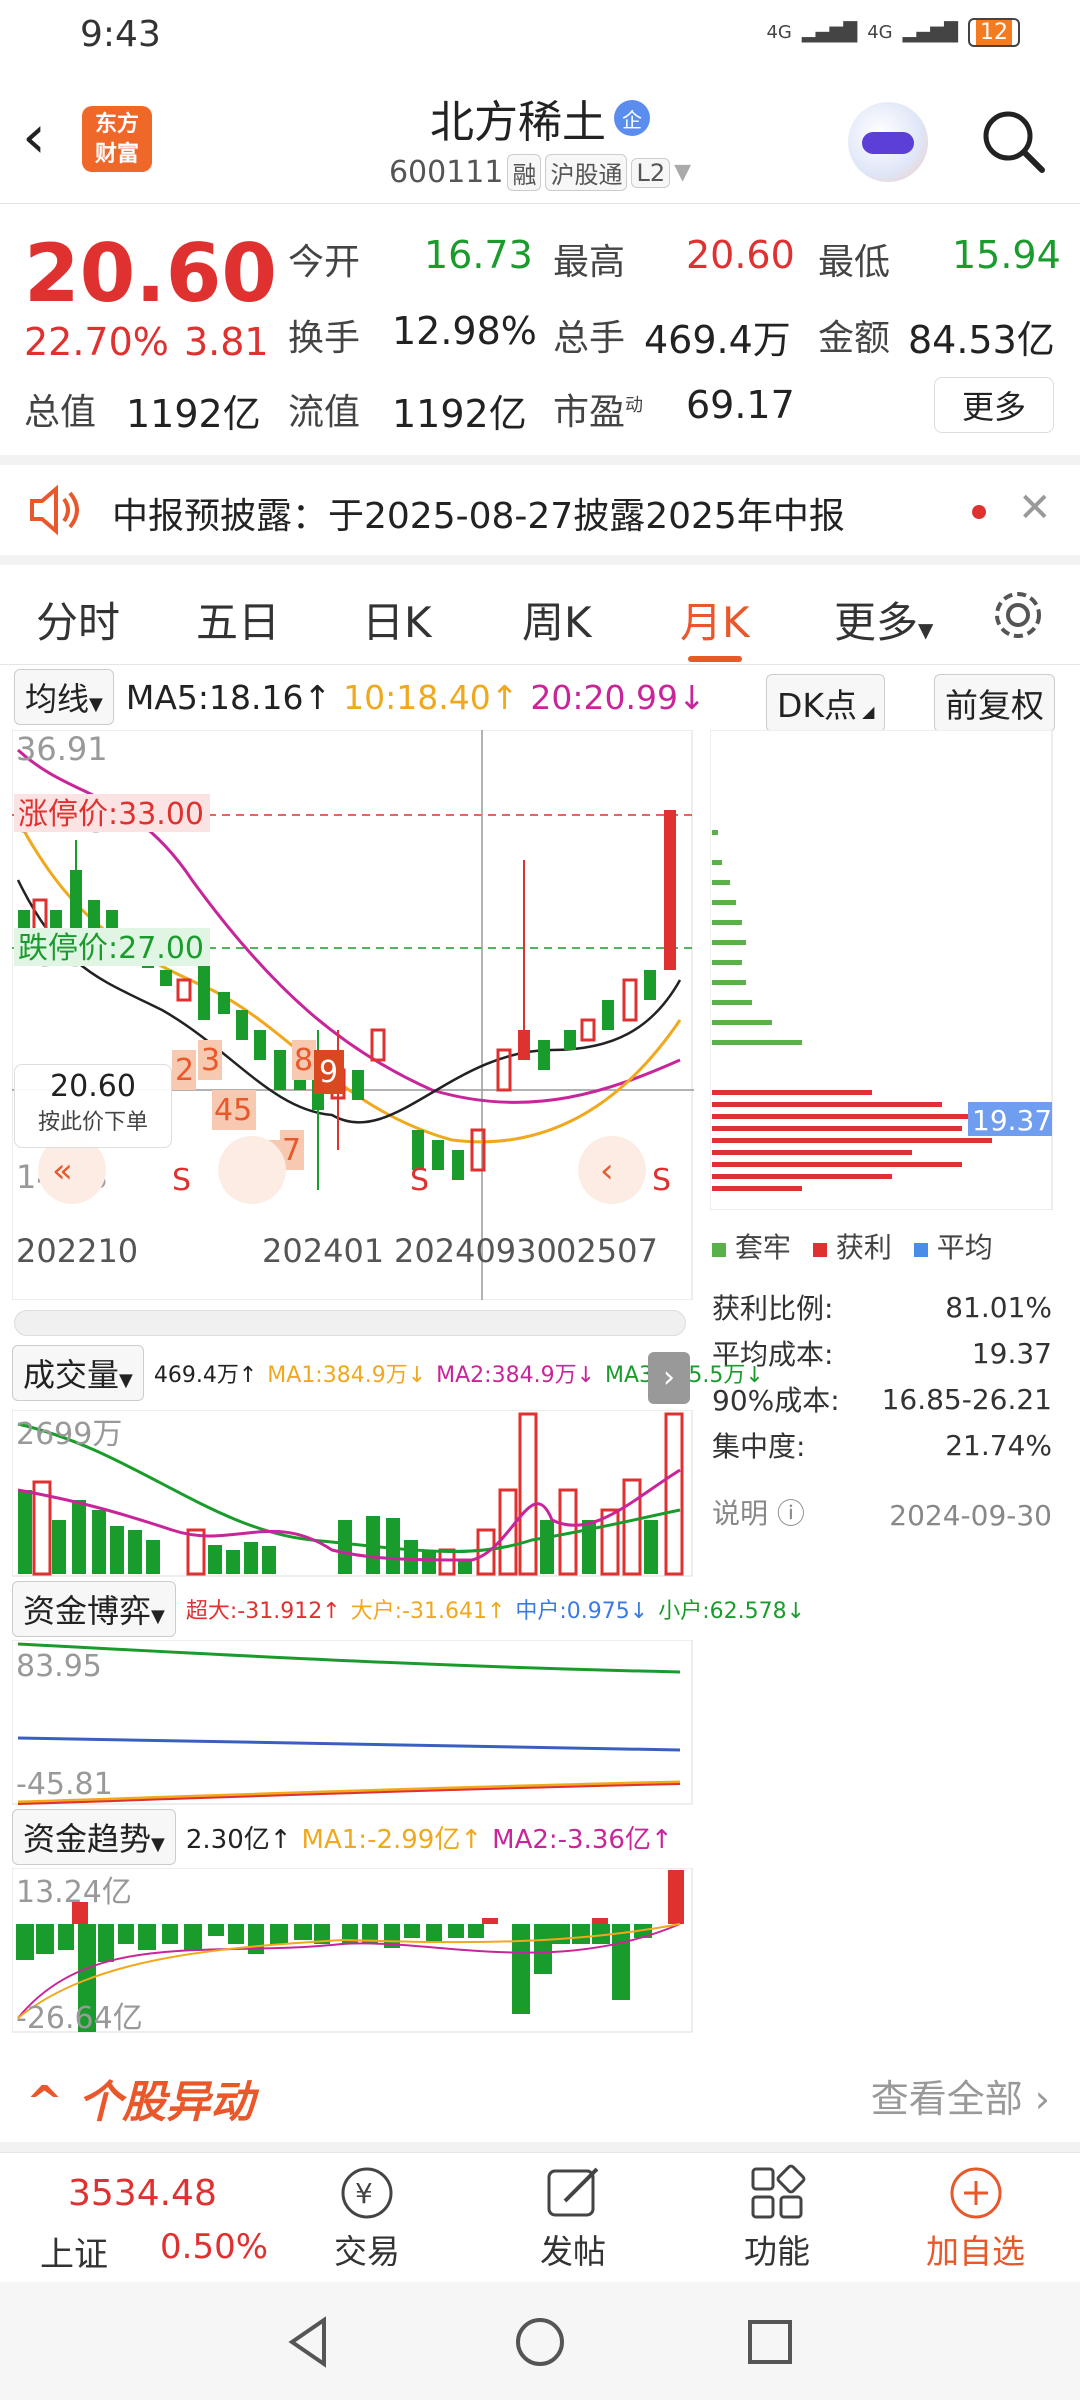 Image resolution: width=1080 pixels, height=2400 pixels. I want to click on add-watchlist-button: 加自选, so click(975, 2217).